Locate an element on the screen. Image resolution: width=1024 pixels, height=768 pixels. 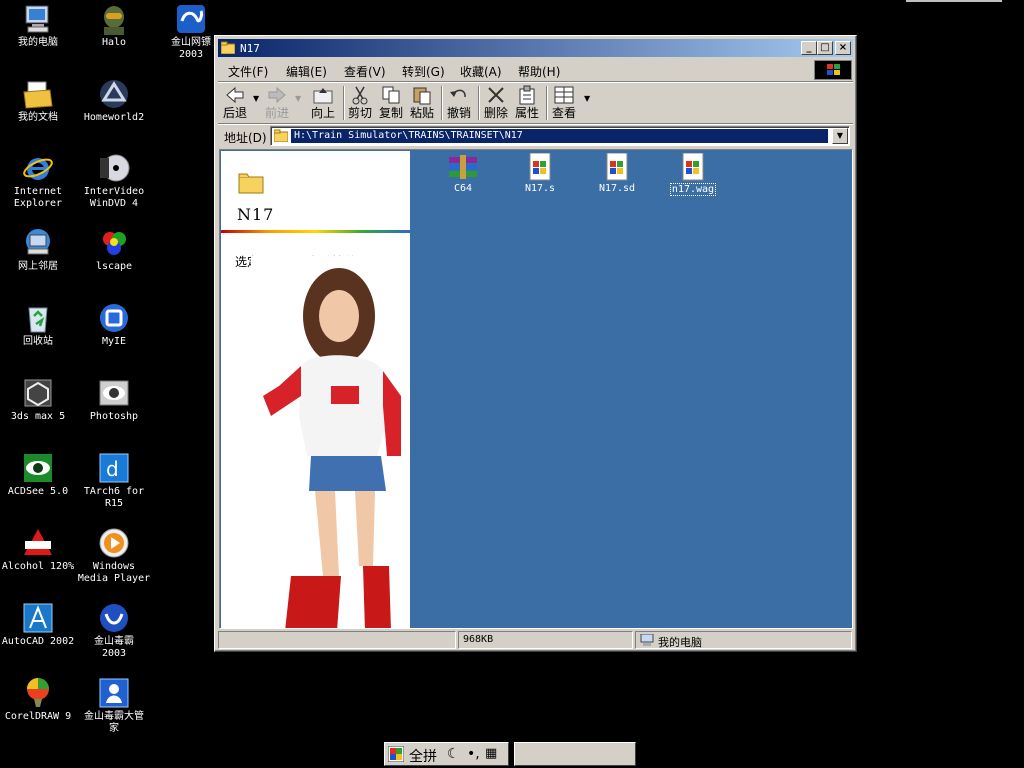
windows-logo-icon is located at coordinates (833, 70).